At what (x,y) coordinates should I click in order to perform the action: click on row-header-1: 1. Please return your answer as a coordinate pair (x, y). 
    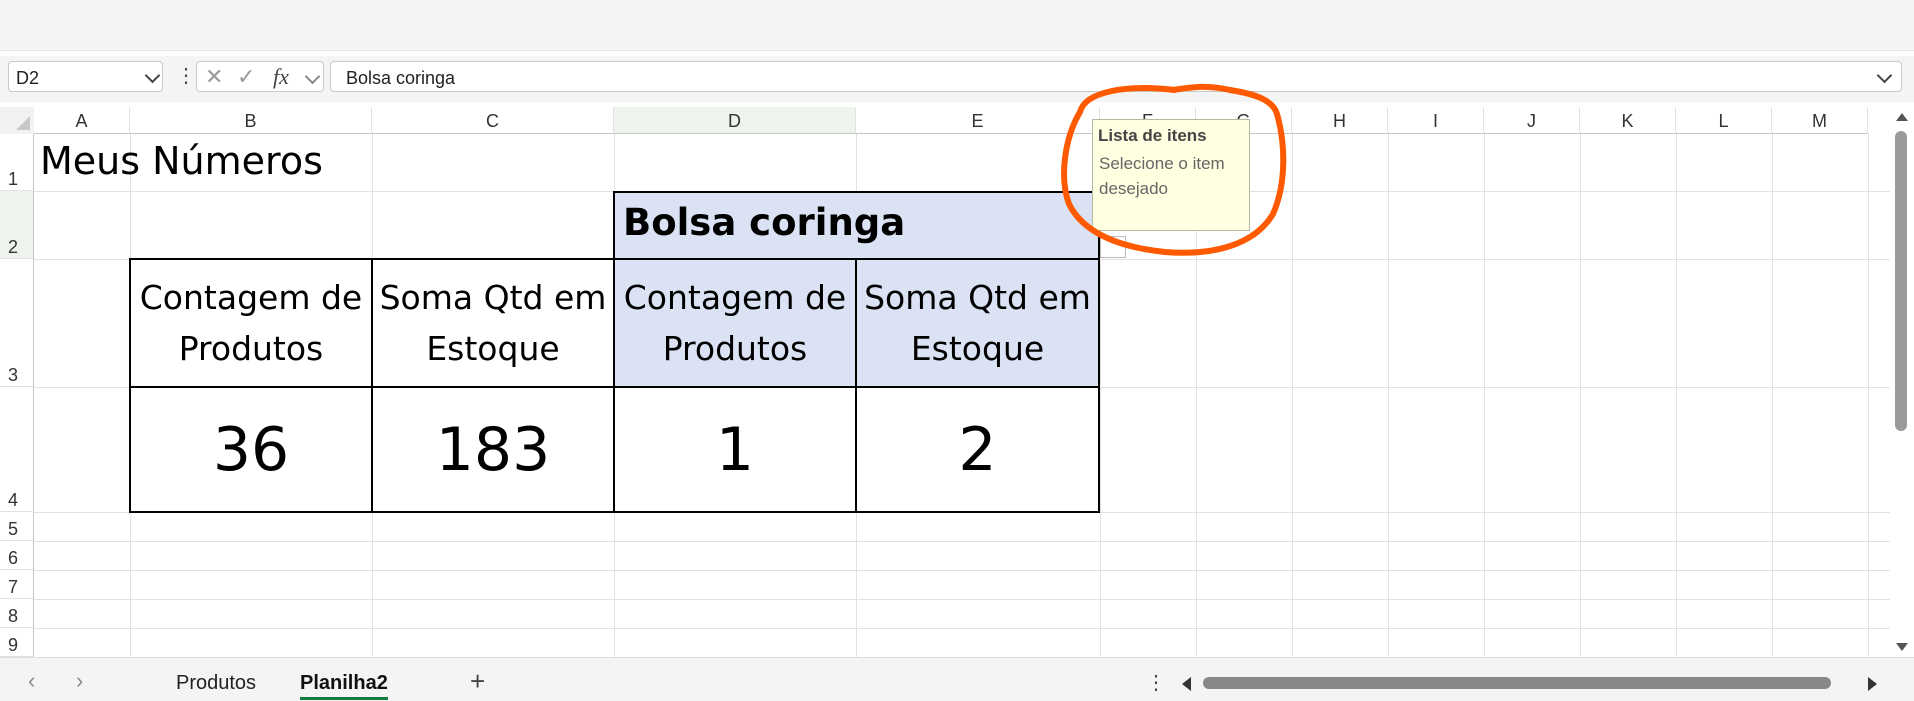
    Looking at the image, I should click on (17, 162).